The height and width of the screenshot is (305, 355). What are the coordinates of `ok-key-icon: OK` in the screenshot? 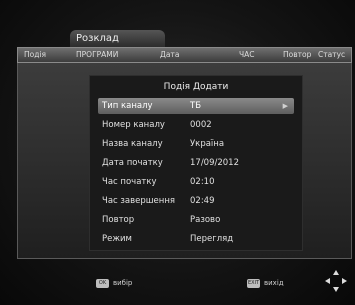 It's located at (102, 283).